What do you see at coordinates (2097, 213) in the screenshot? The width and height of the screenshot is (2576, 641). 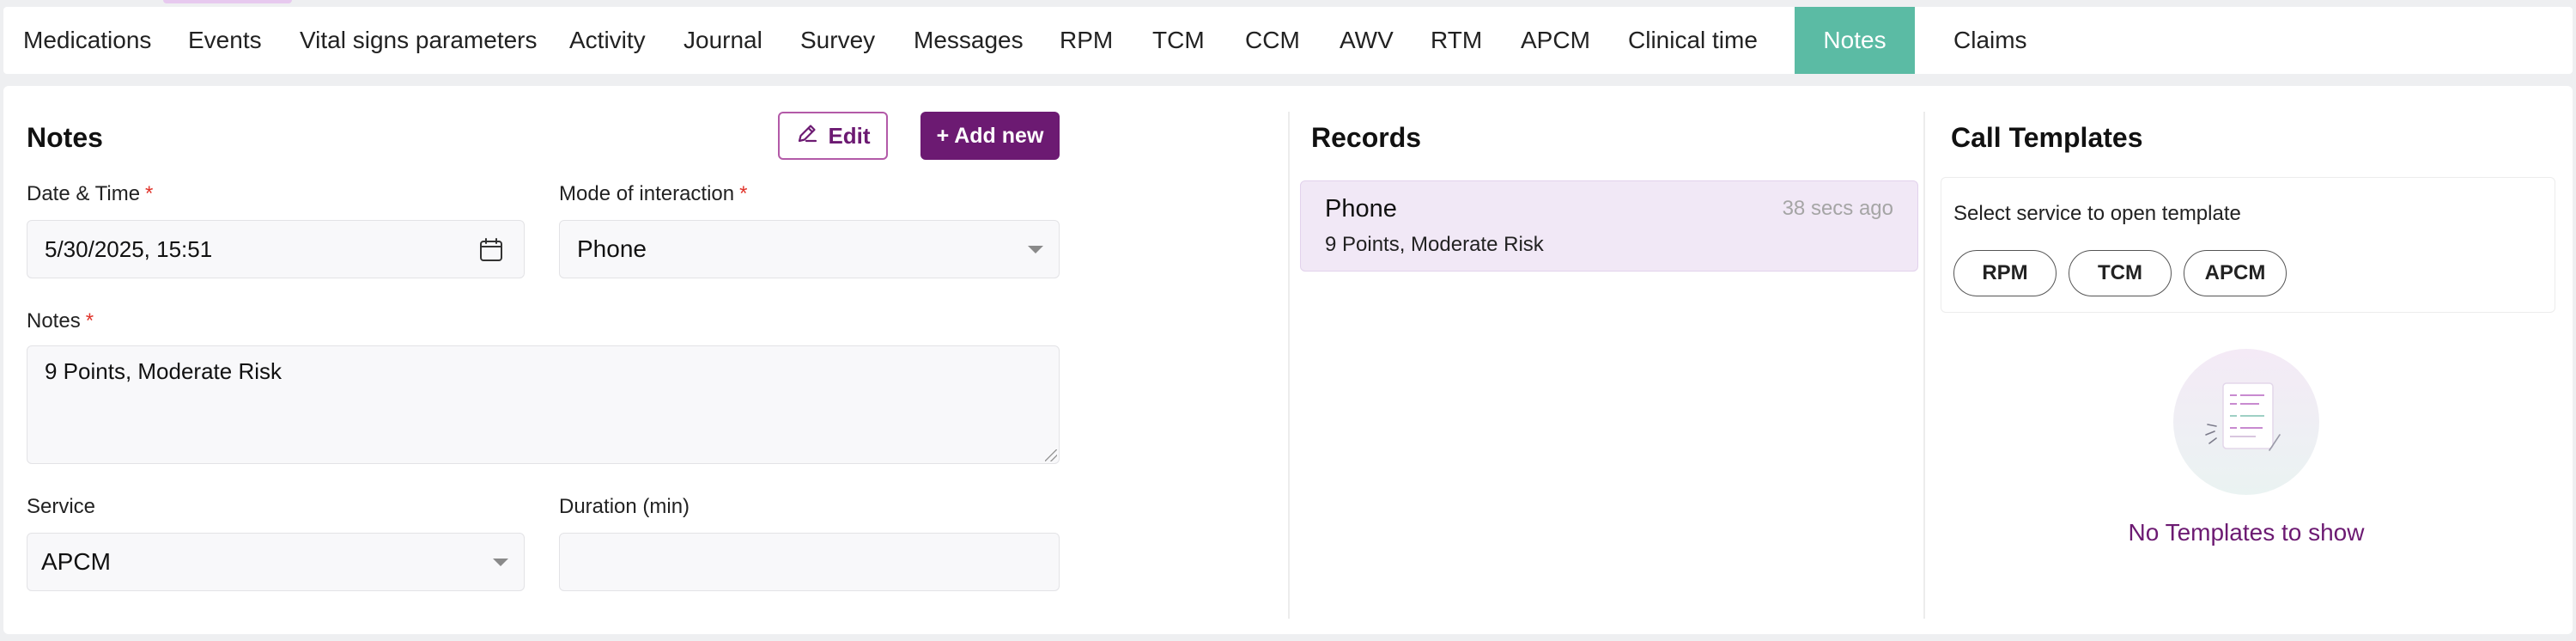 I see `template-hint: Select service to open template` at bounding box center [2097, 213].